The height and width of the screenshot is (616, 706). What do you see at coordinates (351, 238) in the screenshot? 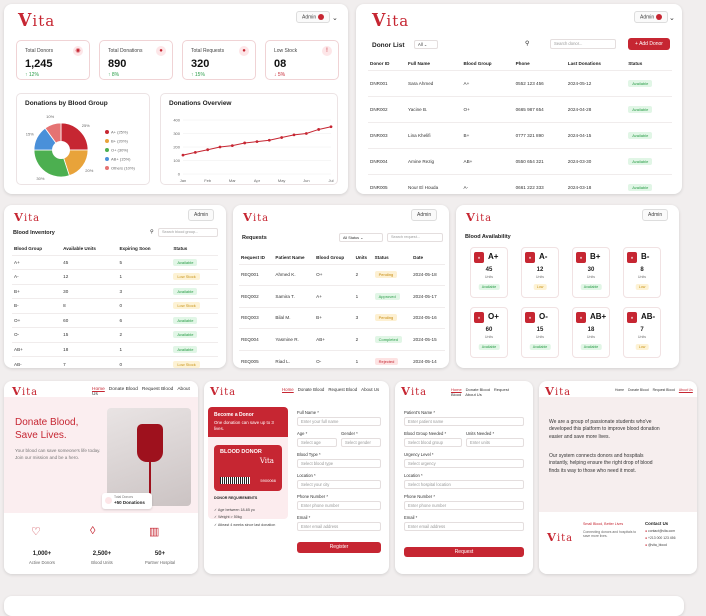
I see `filter-label: All Status` at bounding box center [351, 238].